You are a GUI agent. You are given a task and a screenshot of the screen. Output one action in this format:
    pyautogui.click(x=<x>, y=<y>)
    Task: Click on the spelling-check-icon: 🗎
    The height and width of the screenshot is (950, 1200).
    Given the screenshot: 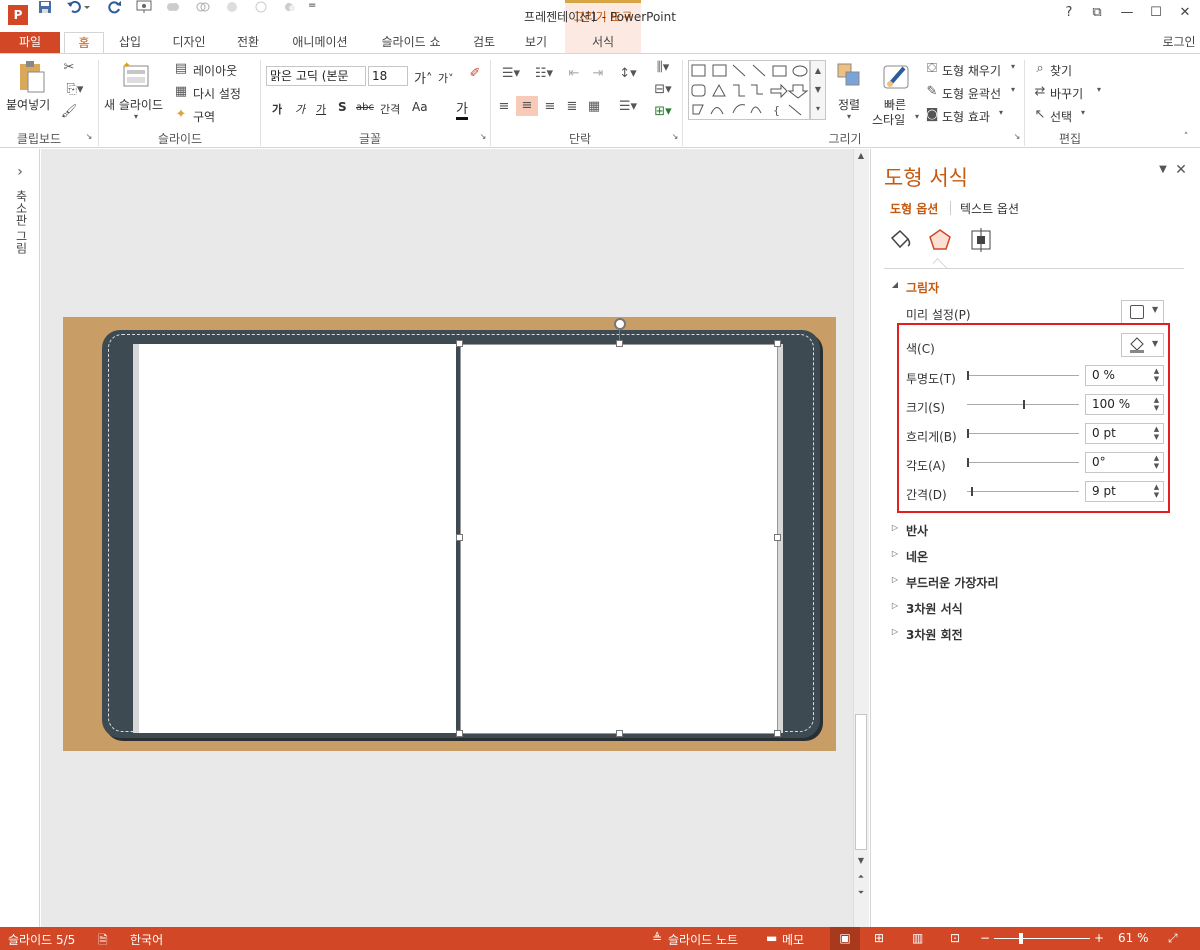 What is the action you would take?
    pyautogui.click(x=103, y=940)
    